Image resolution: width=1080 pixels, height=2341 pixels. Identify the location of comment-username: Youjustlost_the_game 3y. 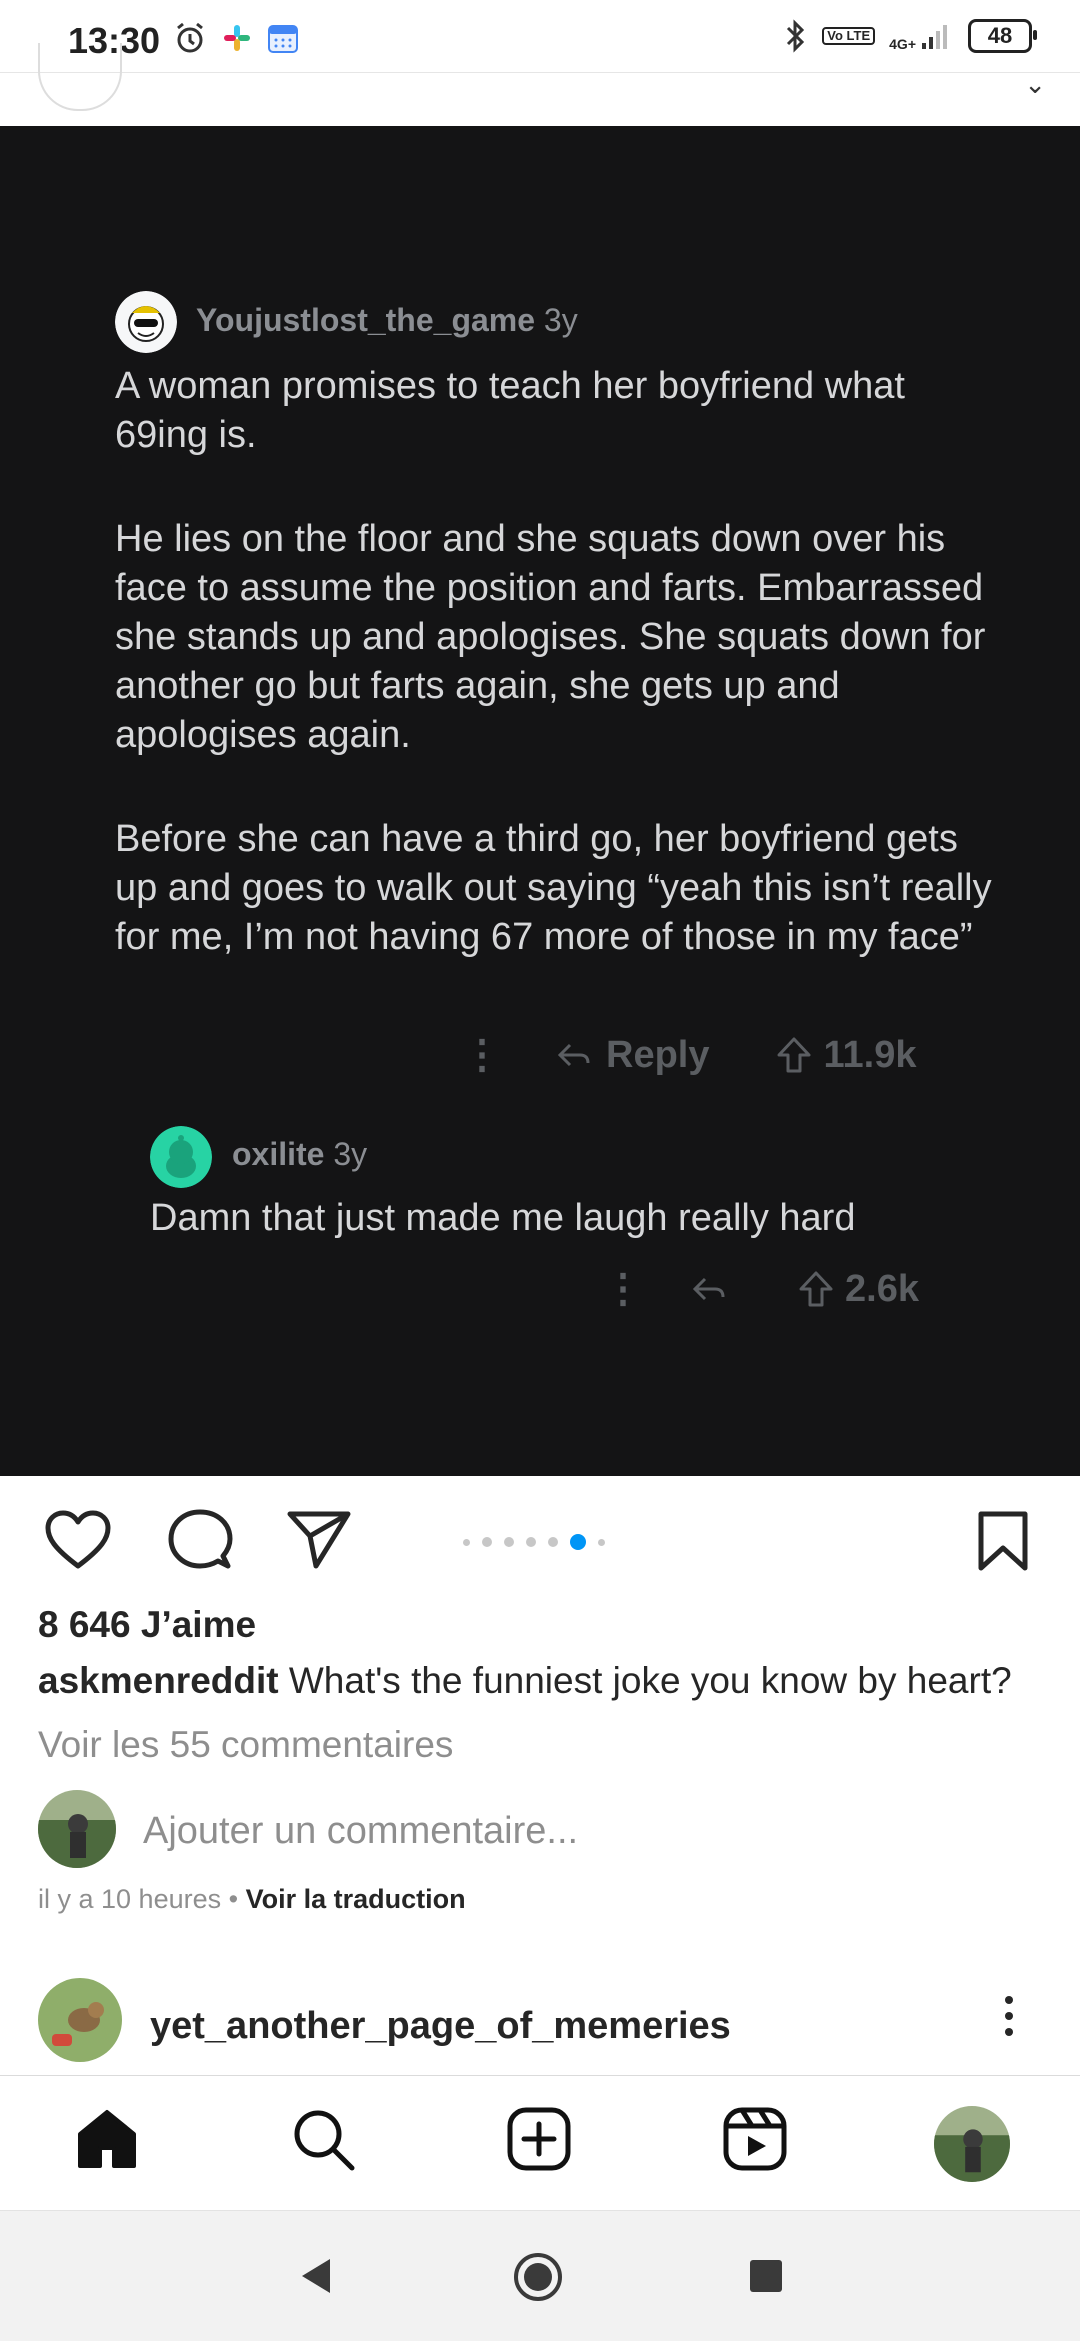
(387, 320).